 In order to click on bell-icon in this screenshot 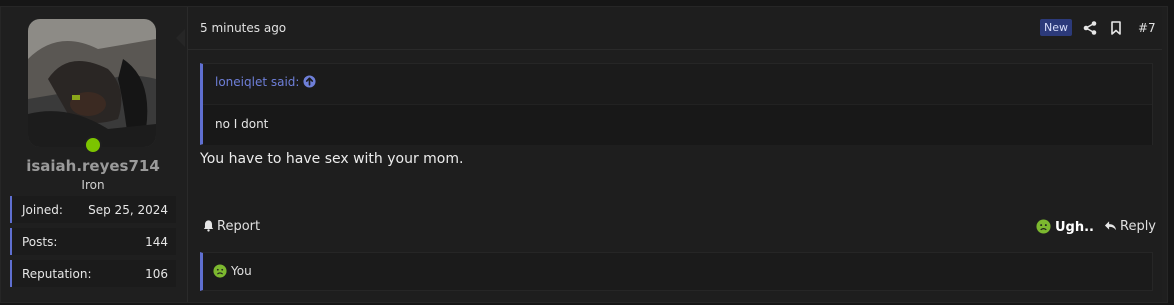, I will do `click(208, 226)`.